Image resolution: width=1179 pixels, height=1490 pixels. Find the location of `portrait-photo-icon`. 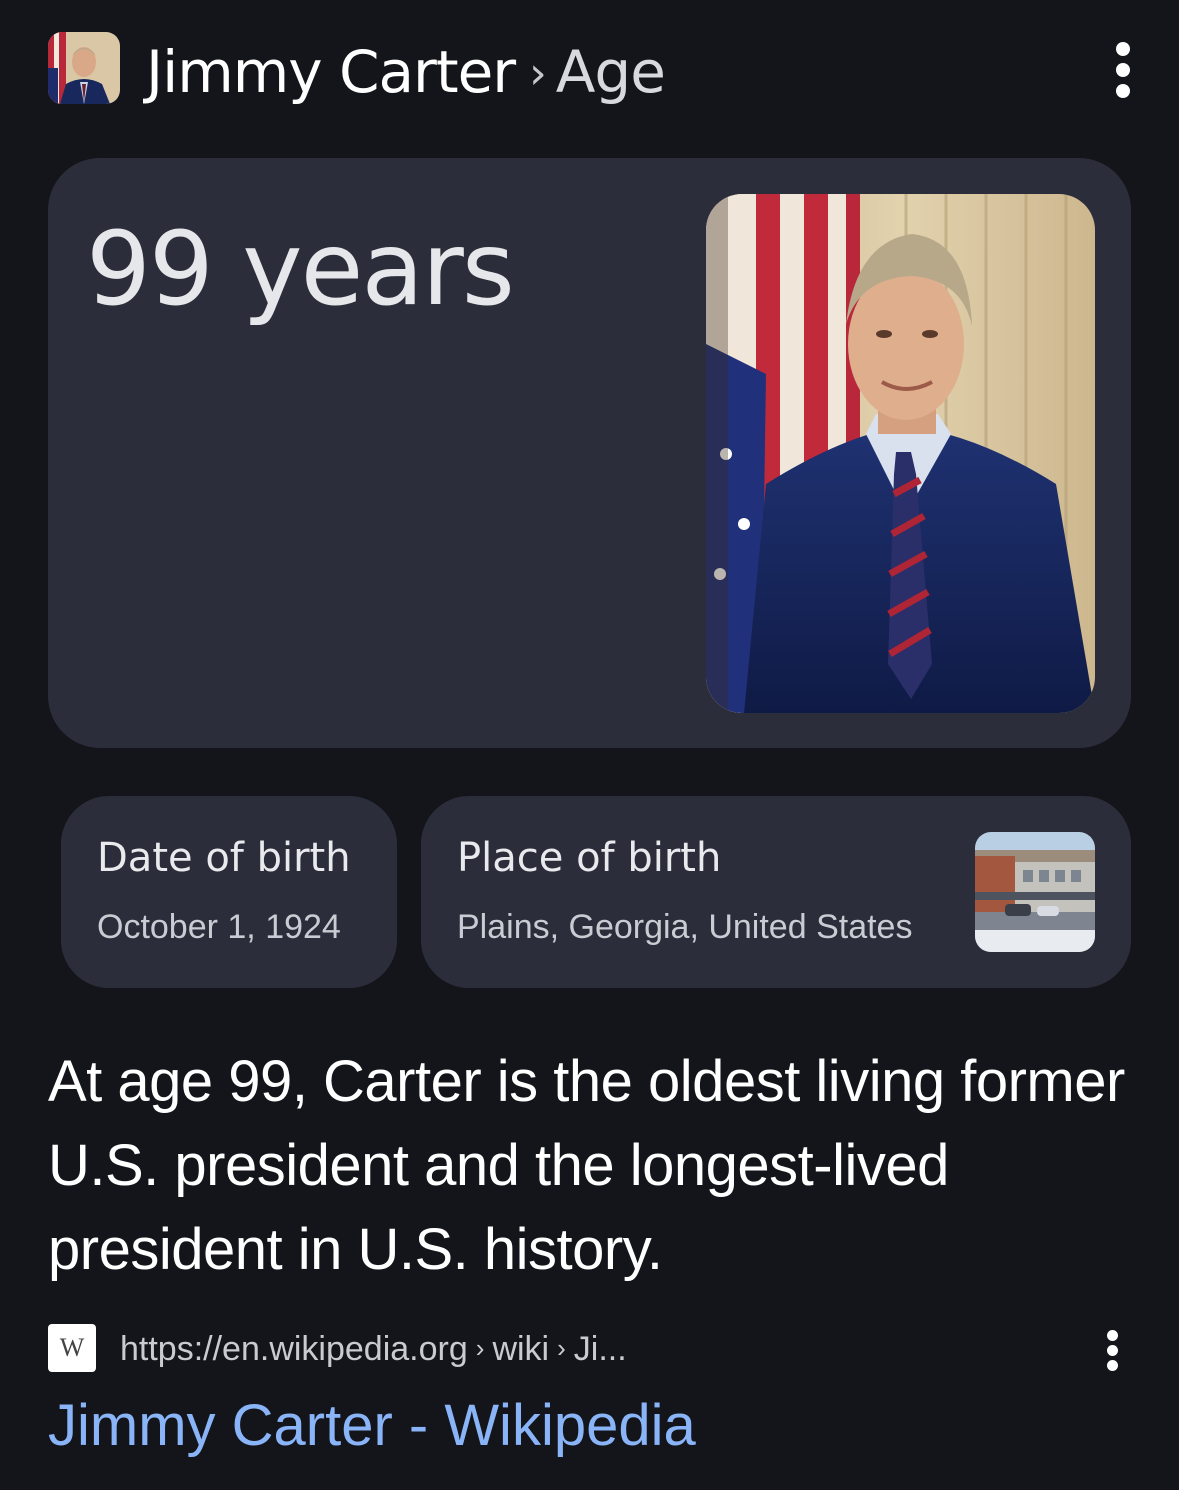

portrait-photo-icon is located at coordinates (900, 453).